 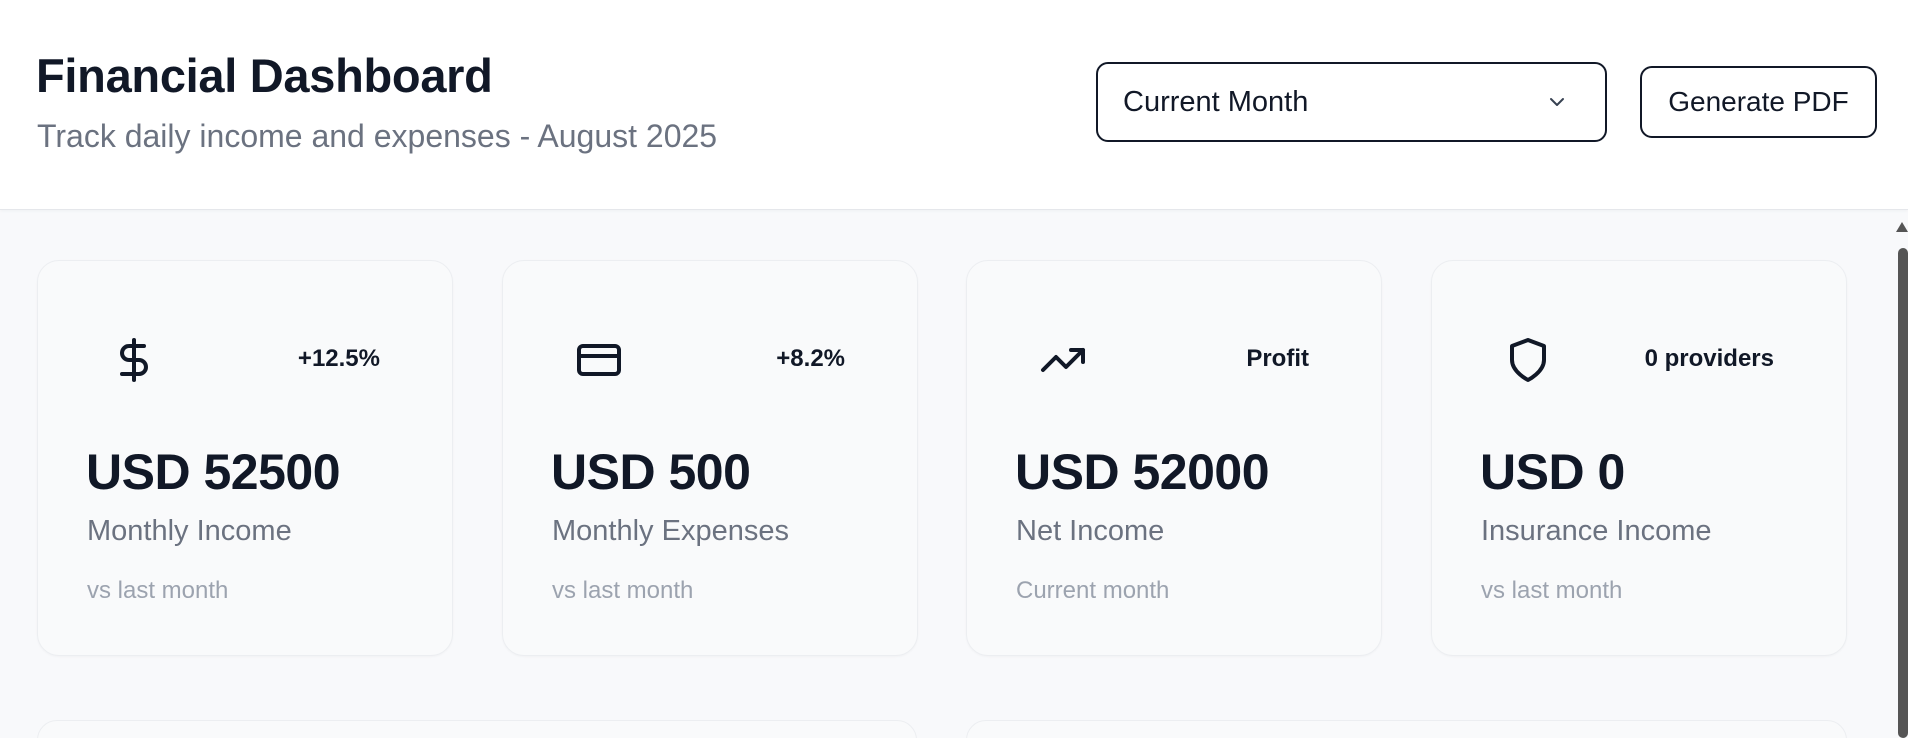 What do you see at coordinates (1216, 102) in the screenshot?
I see `period-select-value: Current Month` at bounding box center [1216, 102].